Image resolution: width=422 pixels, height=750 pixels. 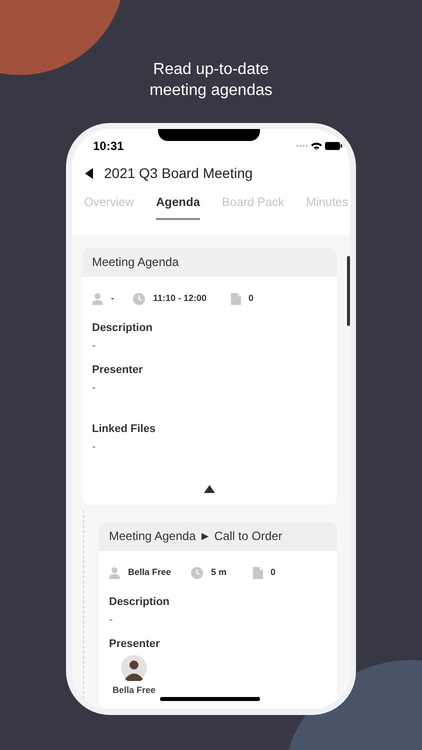 I want to click on presenter-name: Bella Free, so click(x=134, y=690).